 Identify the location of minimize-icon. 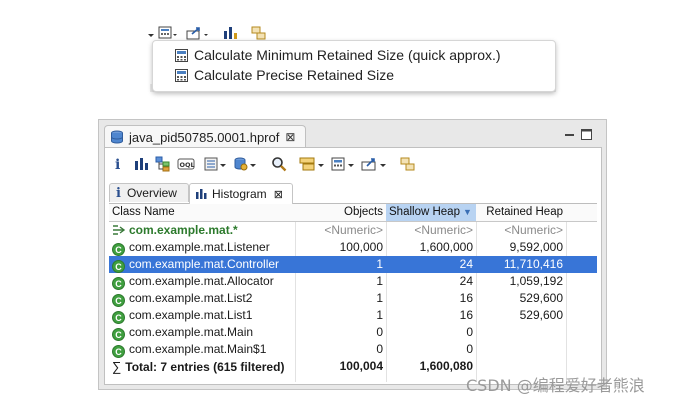
(569, 134).